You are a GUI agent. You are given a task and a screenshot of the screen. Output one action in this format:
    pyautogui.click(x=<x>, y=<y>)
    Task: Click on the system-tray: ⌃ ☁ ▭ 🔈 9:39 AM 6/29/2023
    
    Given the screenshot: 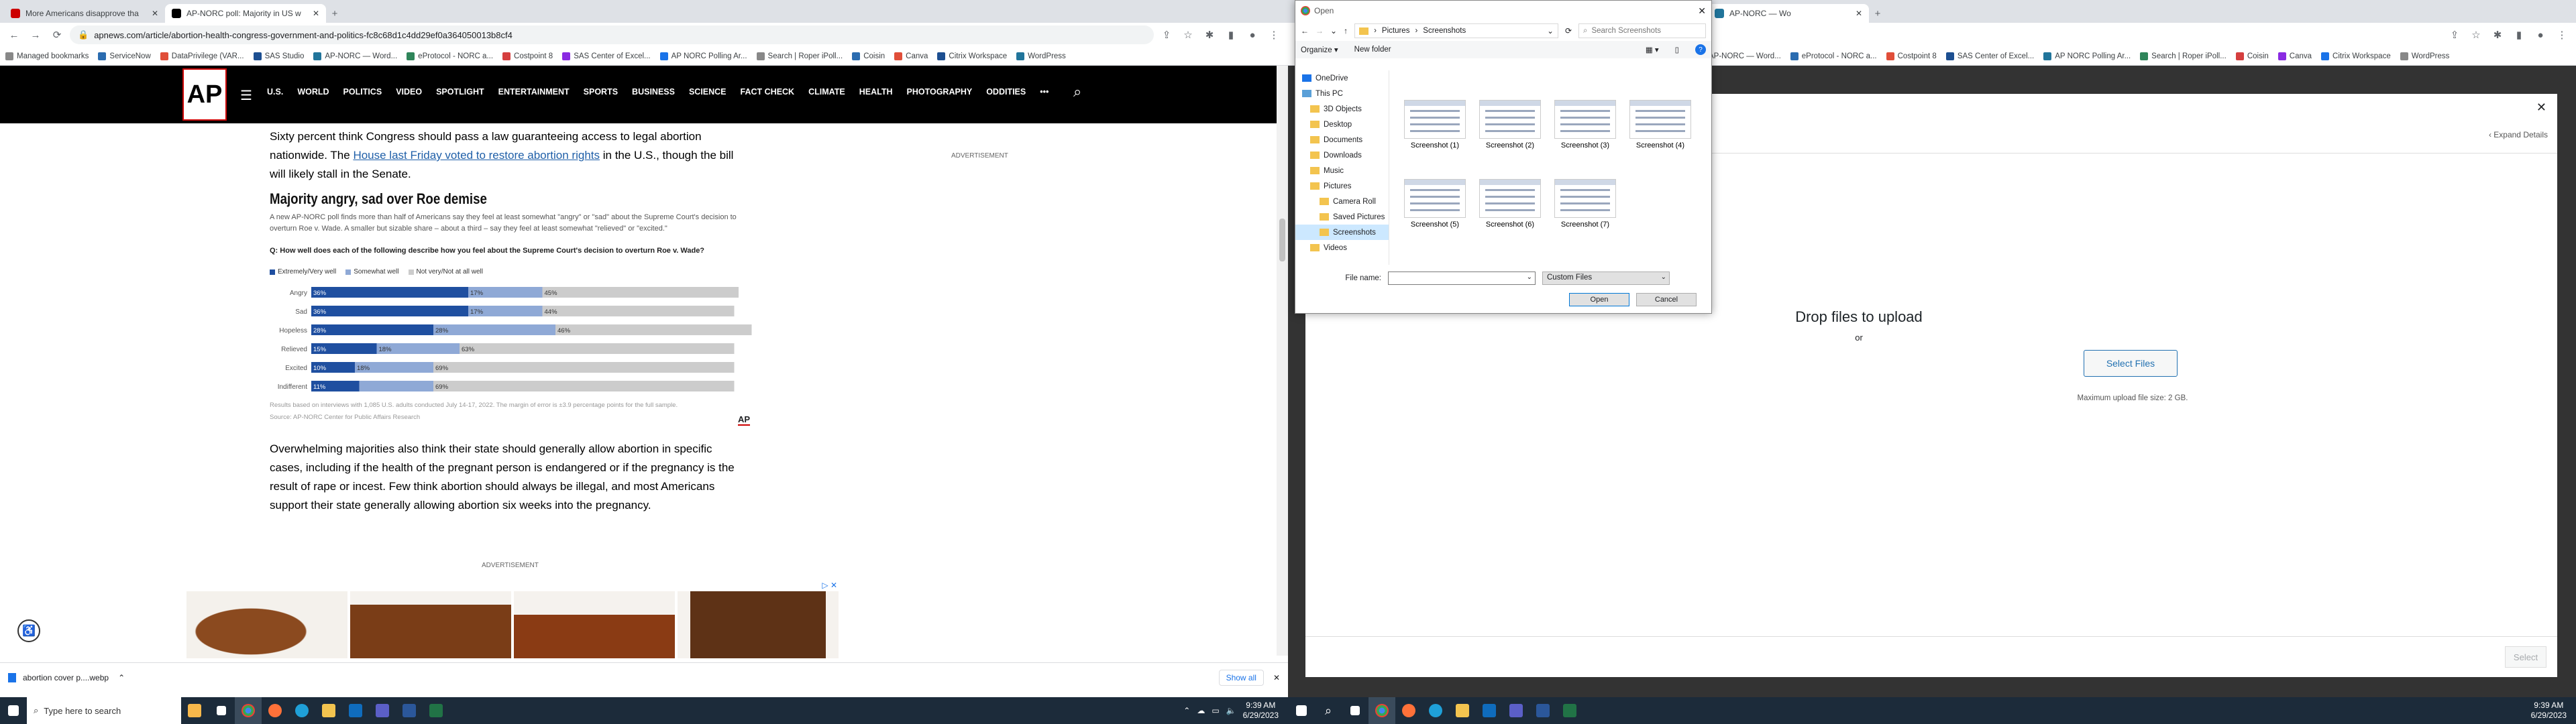 What is the action you would take?
    pyautogui.click(x=1235, y=711)
    